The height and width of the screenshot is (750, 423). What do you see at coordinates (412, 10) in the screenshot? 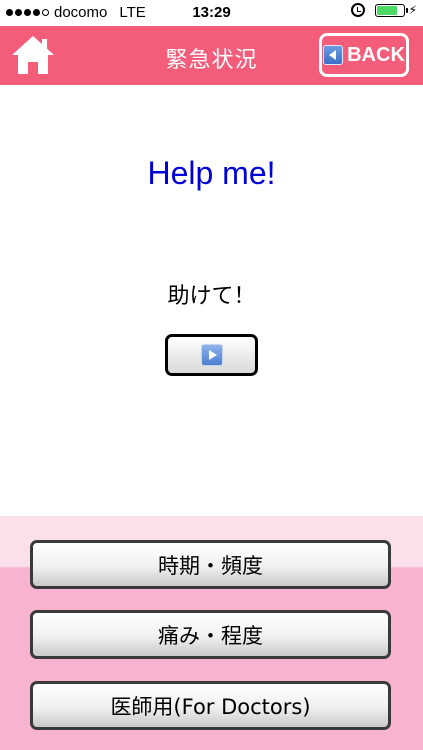
I see `charging-icon: ⚡︎` at bounding box center [412, 10].